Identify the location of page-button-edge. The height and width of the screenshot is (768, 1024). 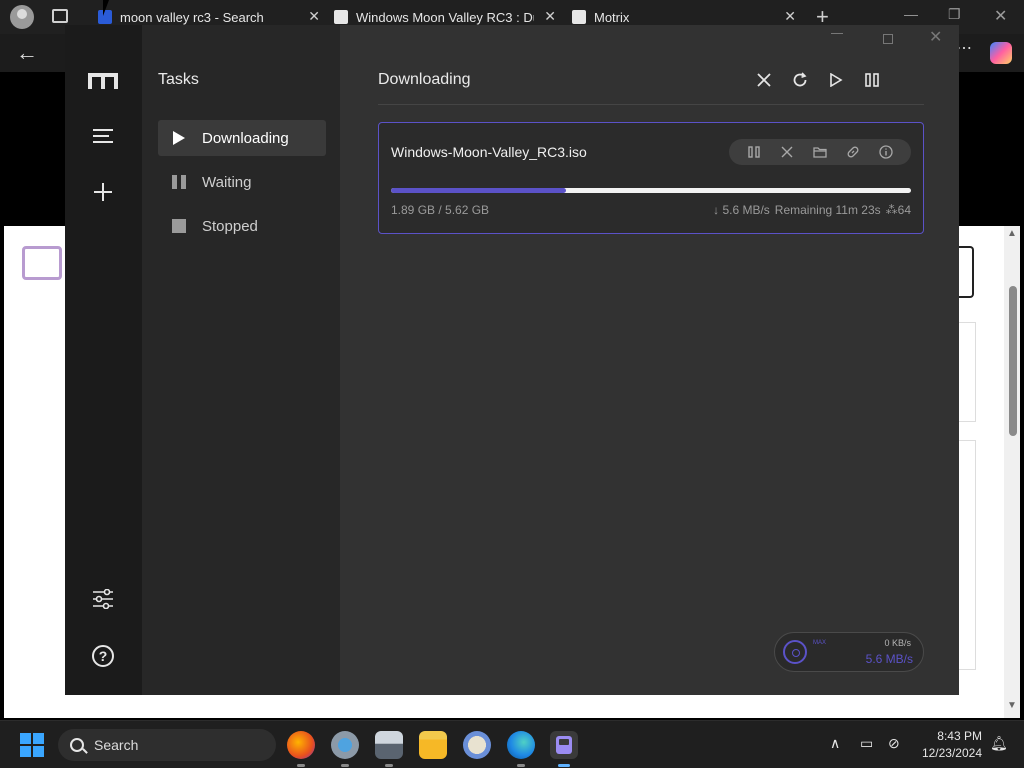
(966, 272).